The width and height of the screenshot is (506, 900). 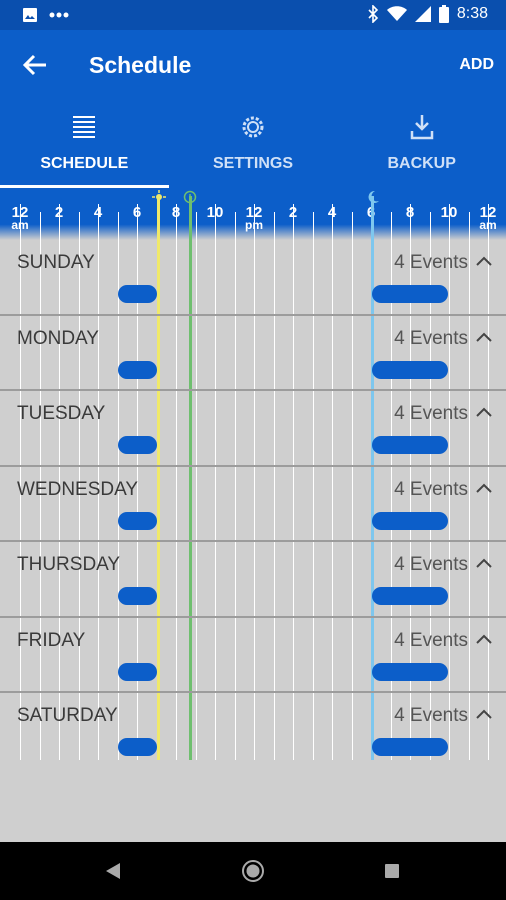 I want to click on tab-bar: SCHEDULE SETTINGS BACKUP, so click(x=253, y=145).